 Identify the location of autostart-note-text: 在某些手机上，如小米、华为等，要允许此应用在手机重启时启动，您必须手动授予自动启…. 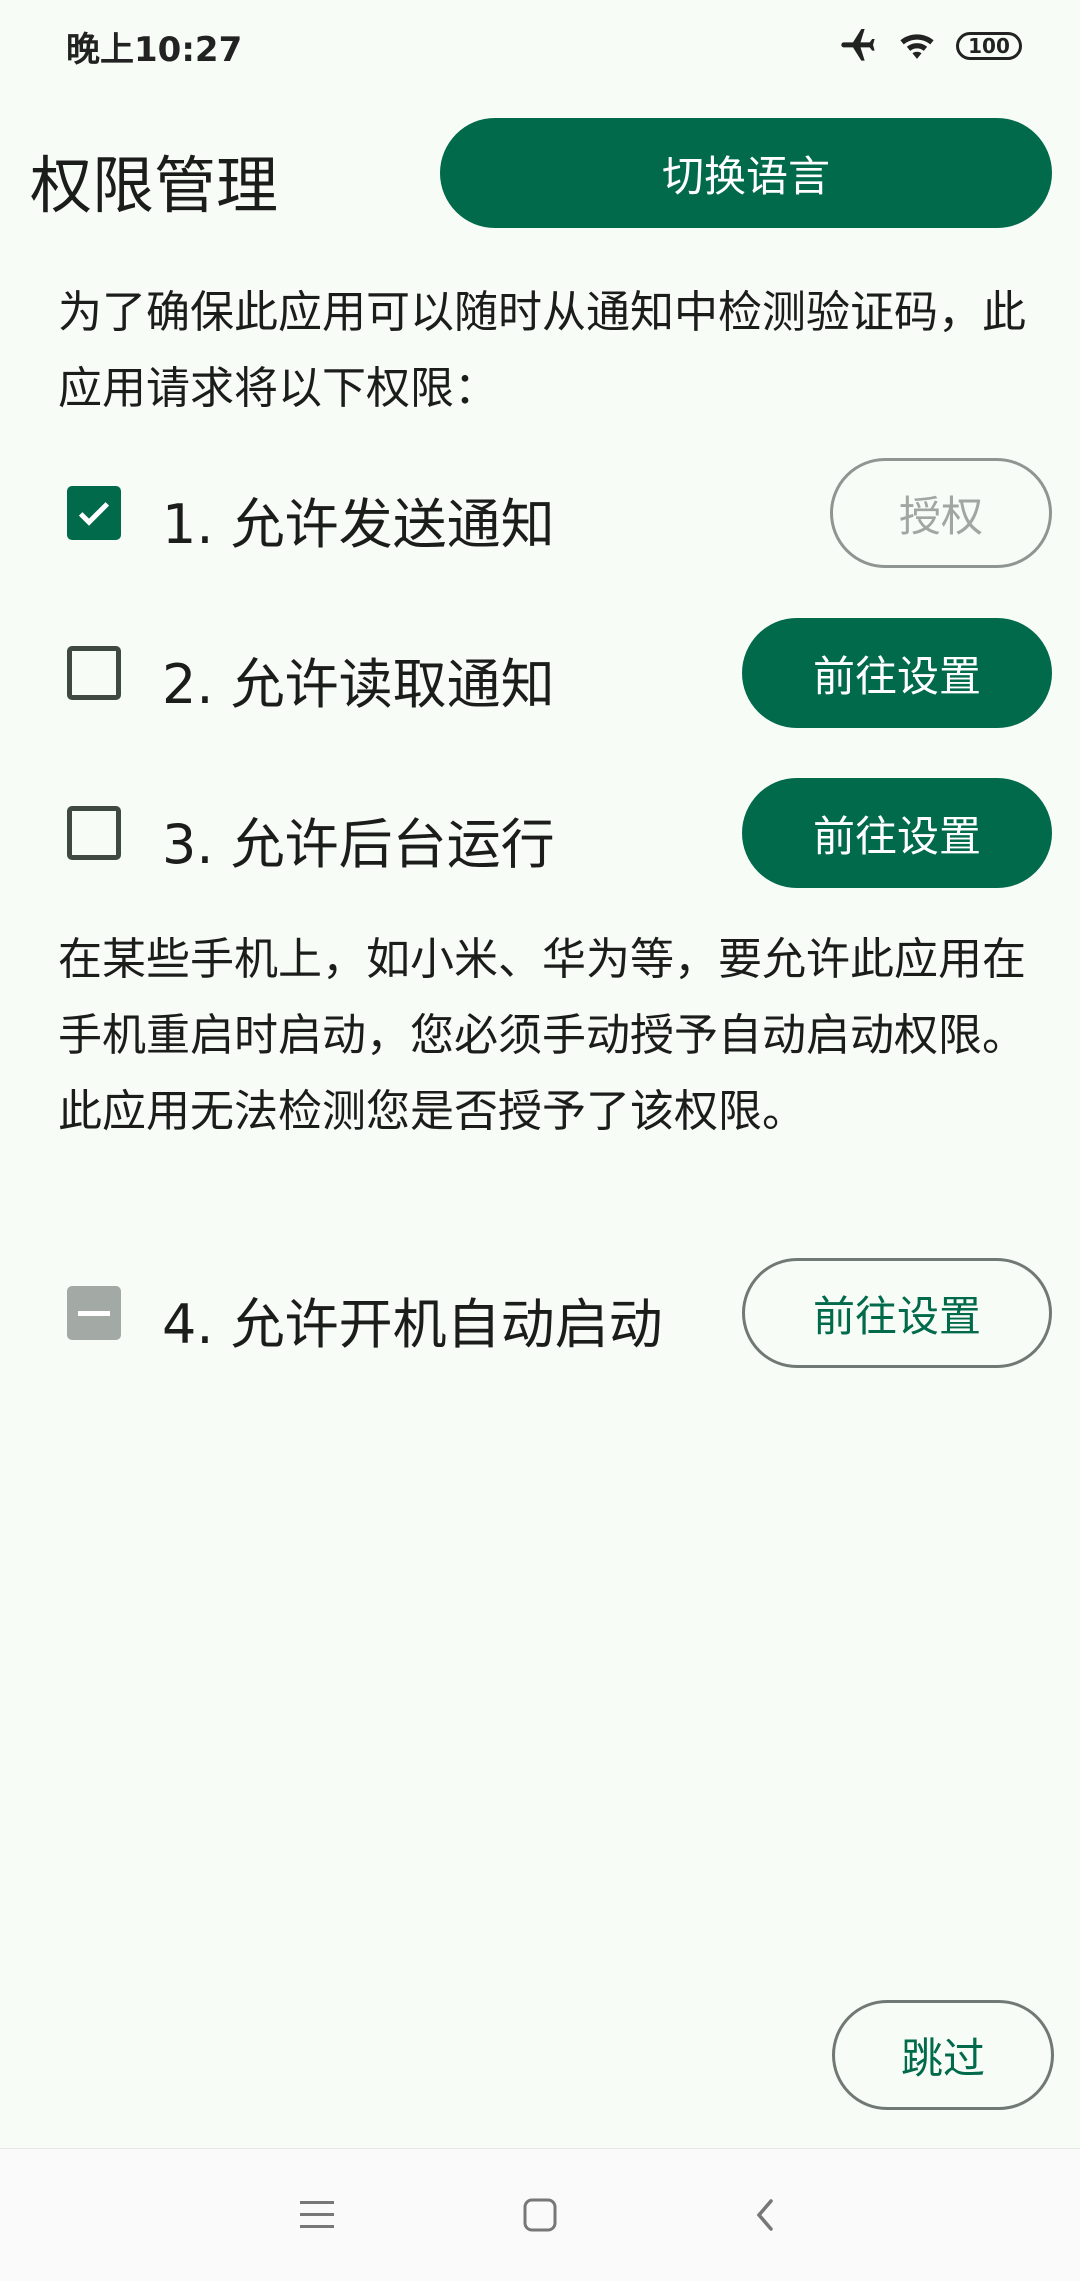
(542, 1035).